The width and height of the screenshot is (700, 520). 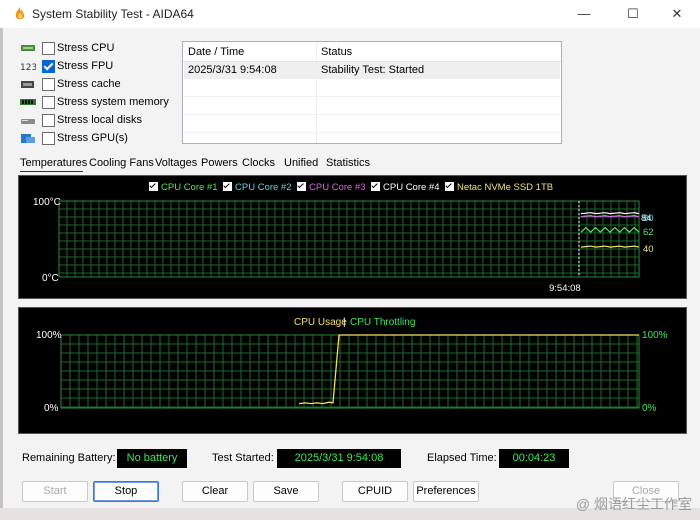 I want to click on battery-label: Remaining Battery:, so click(x=69, y=458).